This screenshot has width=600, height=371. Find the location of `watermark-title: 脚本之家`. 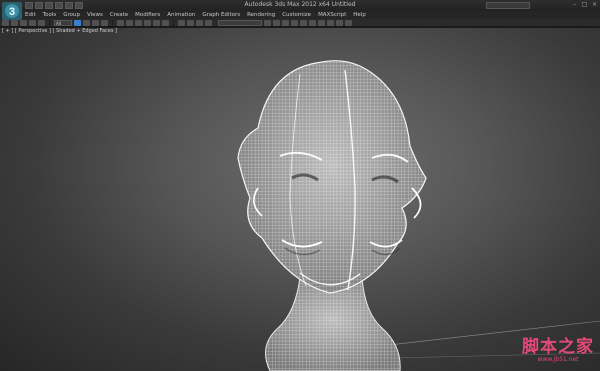

watermark-title: 脚本之家 is located at coordinates (558, 347).